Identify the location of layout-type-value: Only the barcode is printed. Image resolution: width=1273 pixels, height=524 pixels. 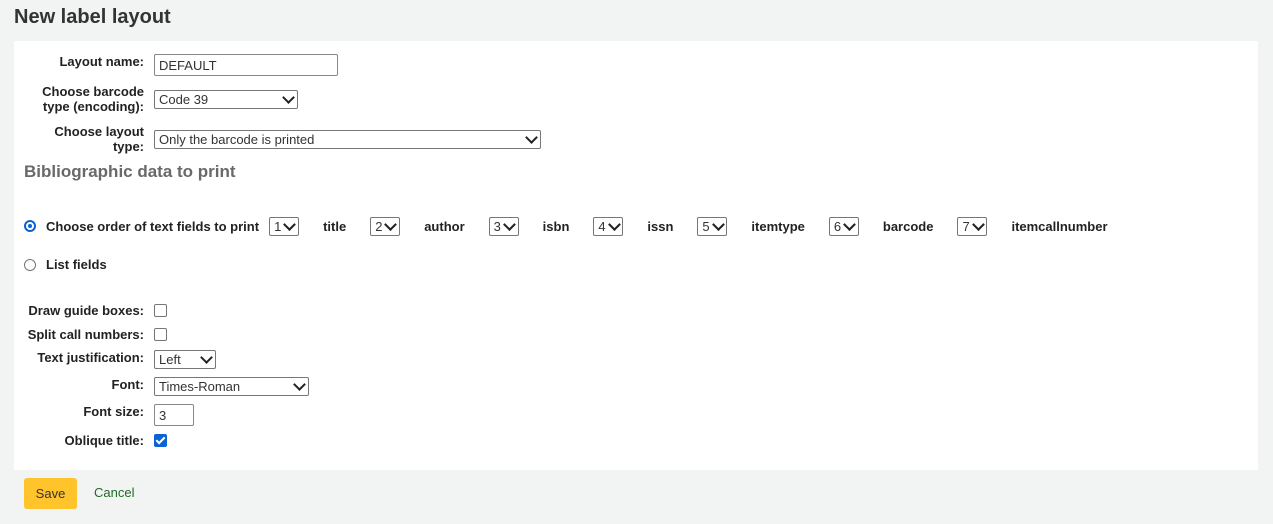
(237, 139).